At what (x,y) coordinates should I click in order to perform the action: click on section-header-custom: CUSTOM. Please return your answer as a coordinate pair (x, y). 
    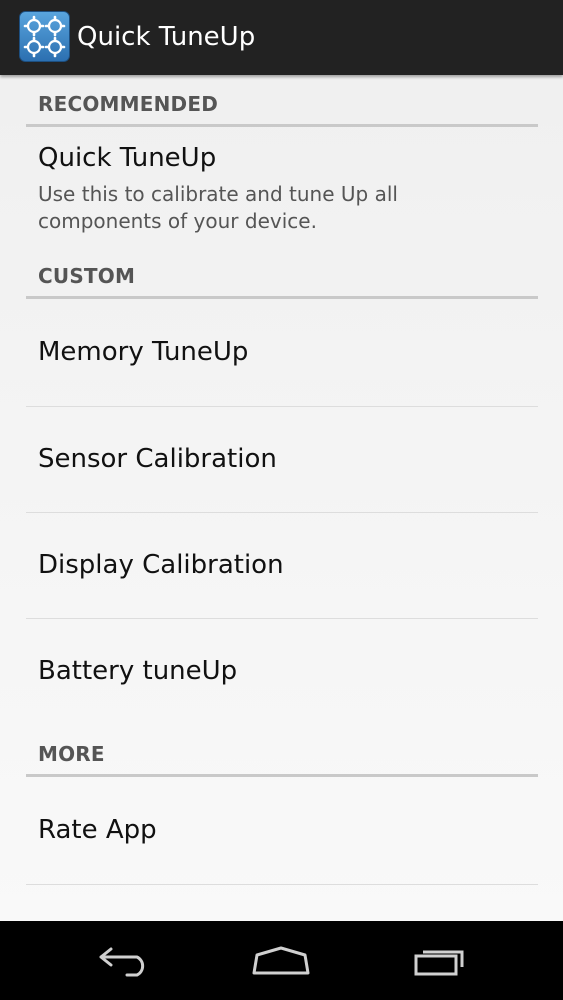
    Looking at the image, I should click on (282, 273).